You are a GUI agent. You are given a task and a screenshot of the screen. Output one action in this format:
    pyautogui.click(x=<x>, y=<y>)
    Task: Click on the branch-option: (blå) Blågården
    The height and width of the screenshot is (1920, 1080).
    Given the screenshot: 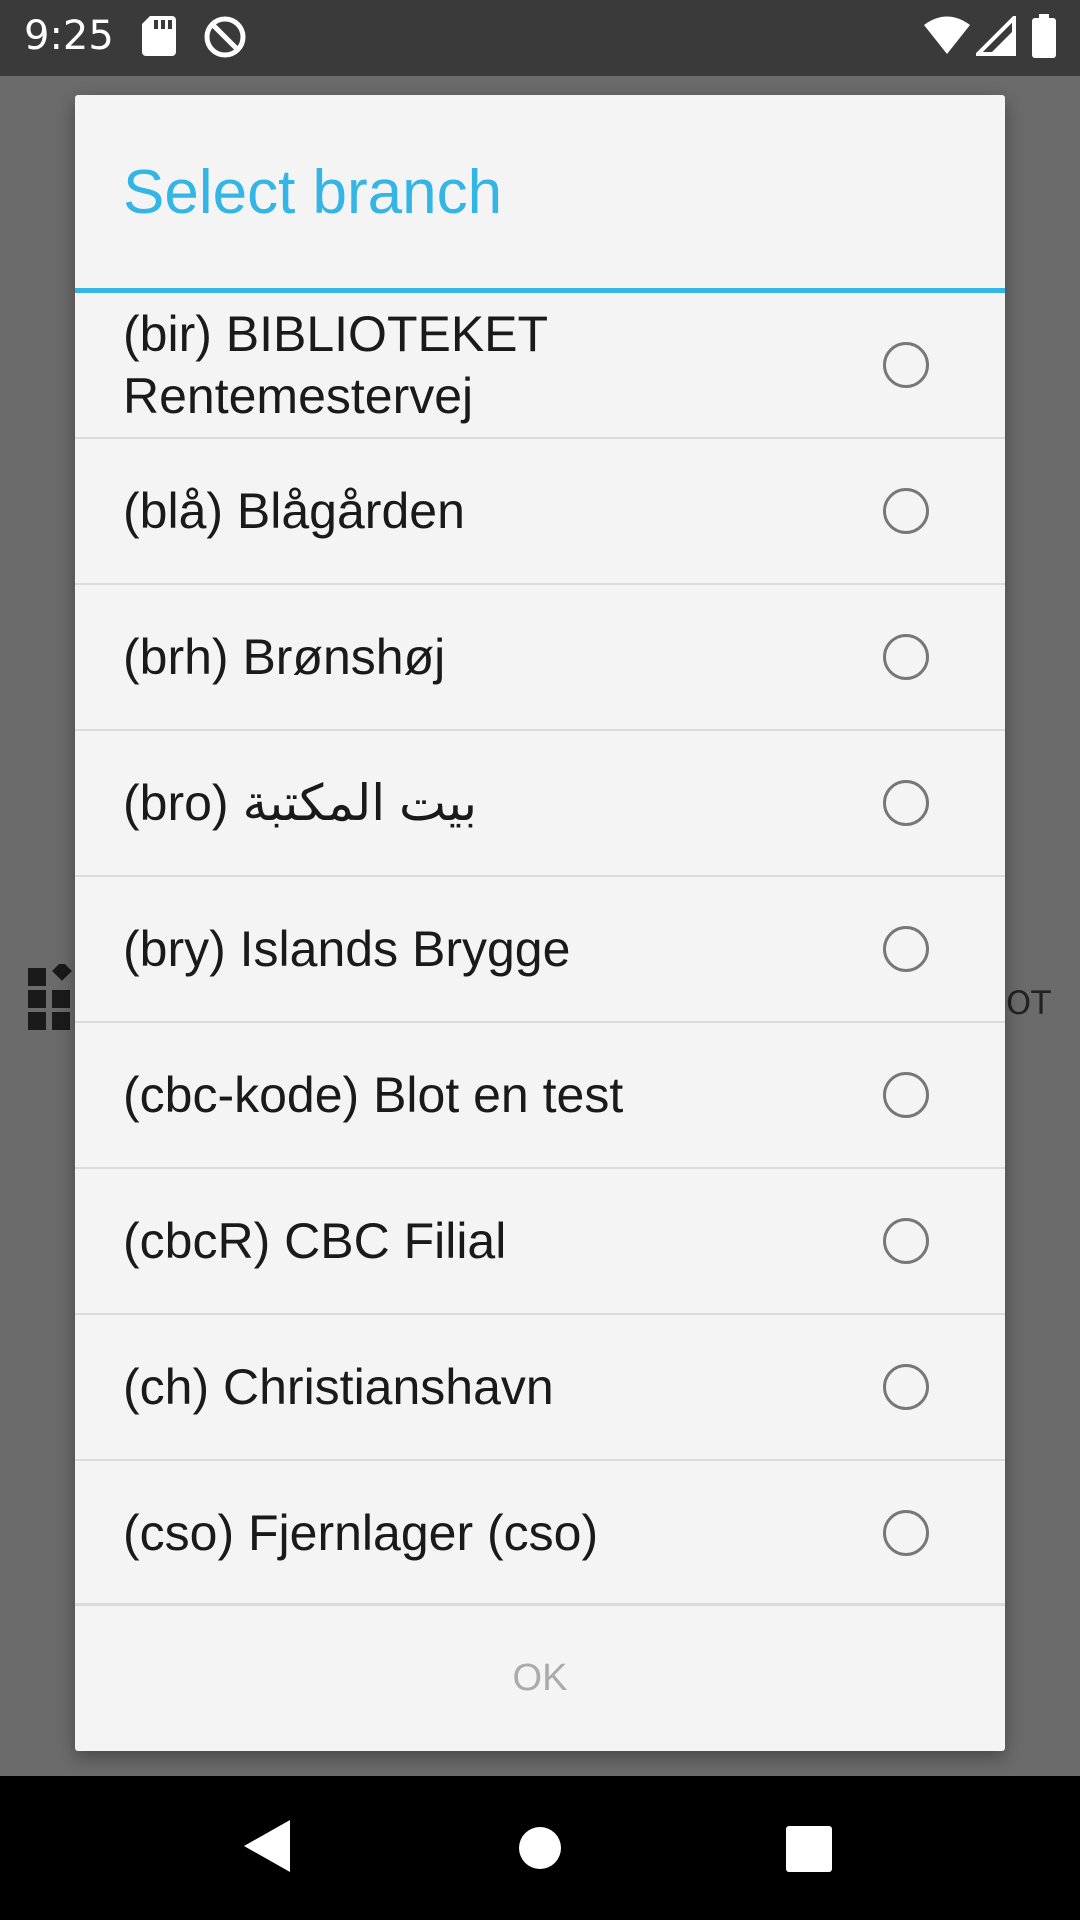 What is the action you would take?
    pyautogui.click(x=540, y=512)
    